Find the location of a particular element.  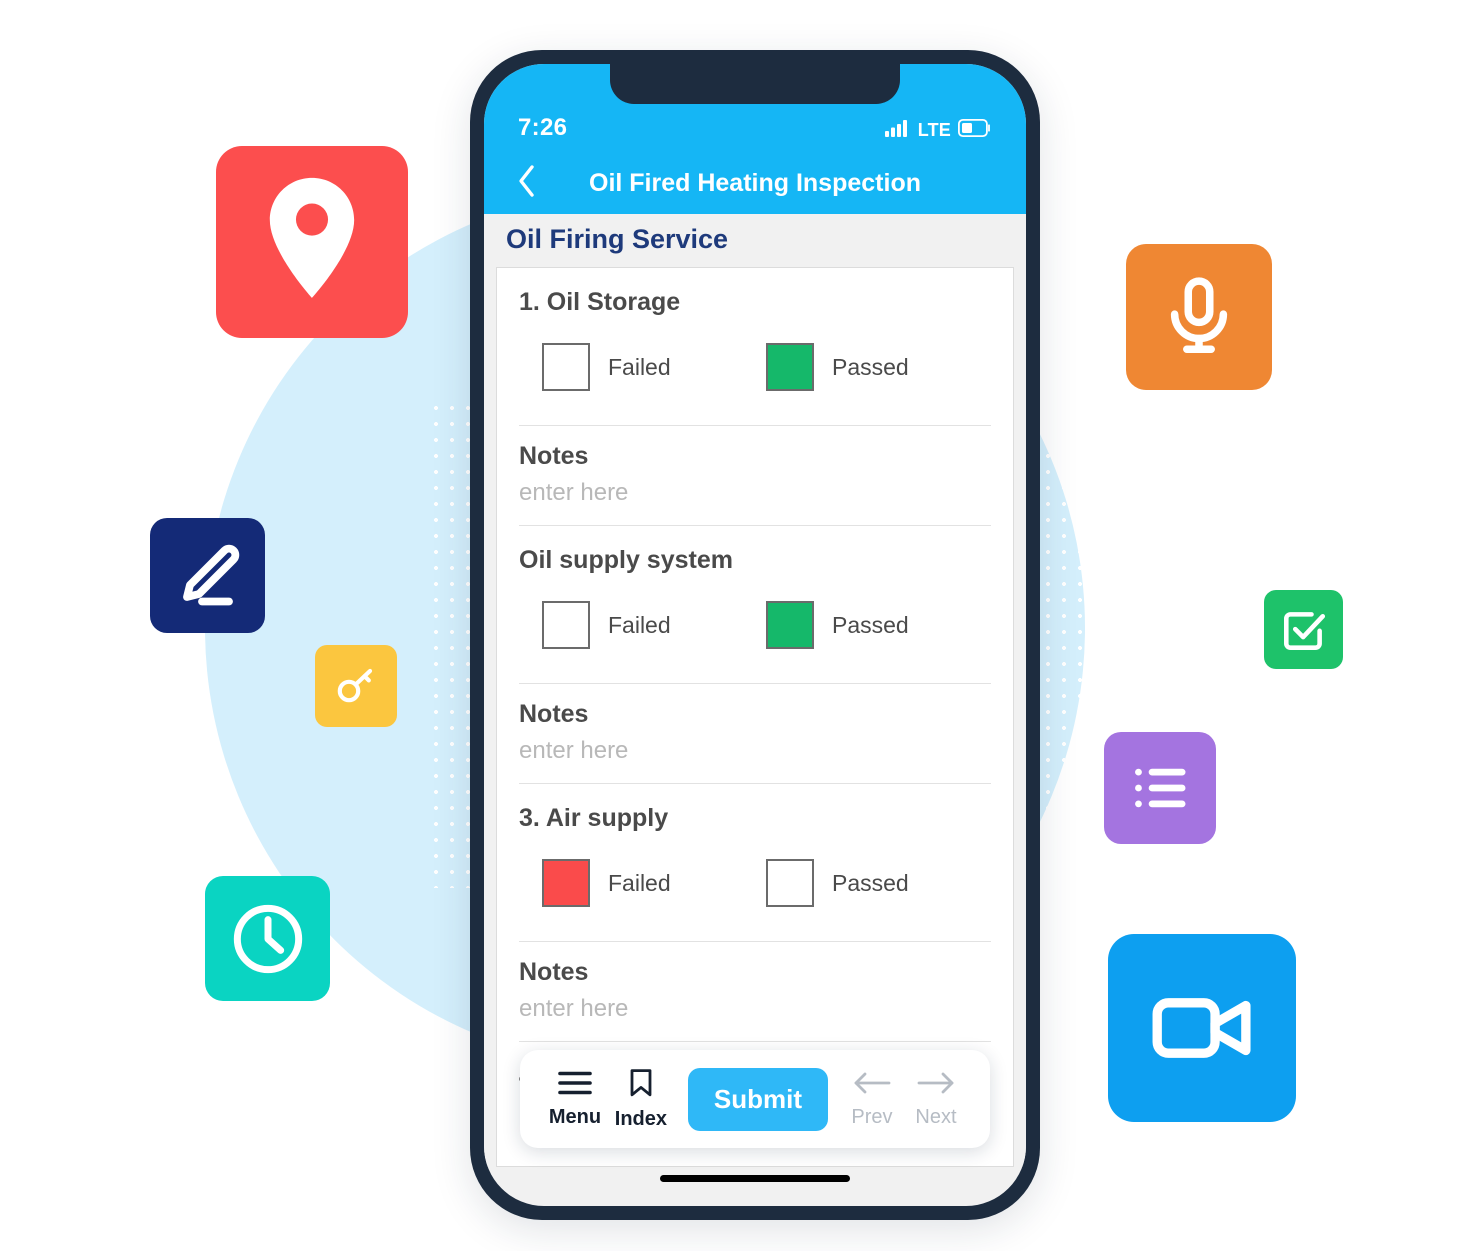

arrow-right-icon is located at coordinates (936, 1085).